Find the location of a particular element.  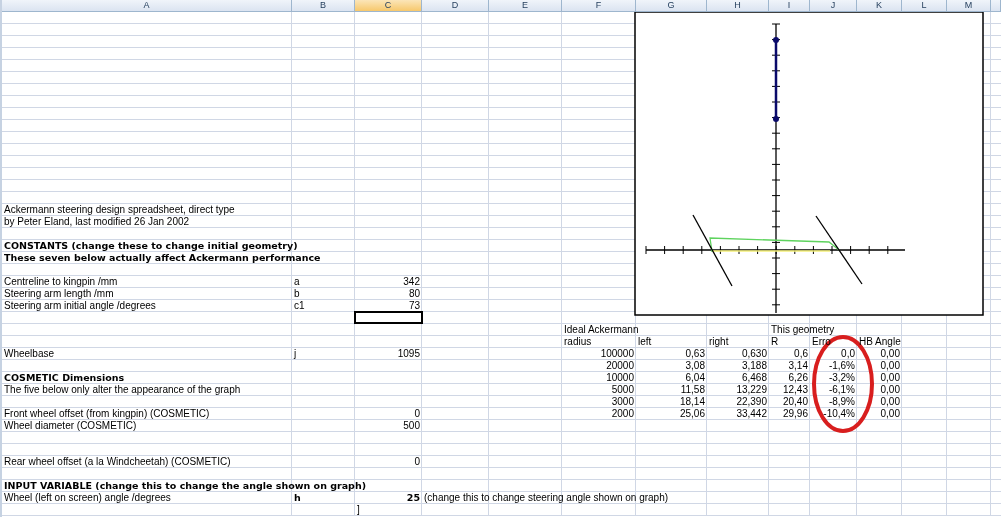

cell-text: 342 is located at coordinates (411, 281).